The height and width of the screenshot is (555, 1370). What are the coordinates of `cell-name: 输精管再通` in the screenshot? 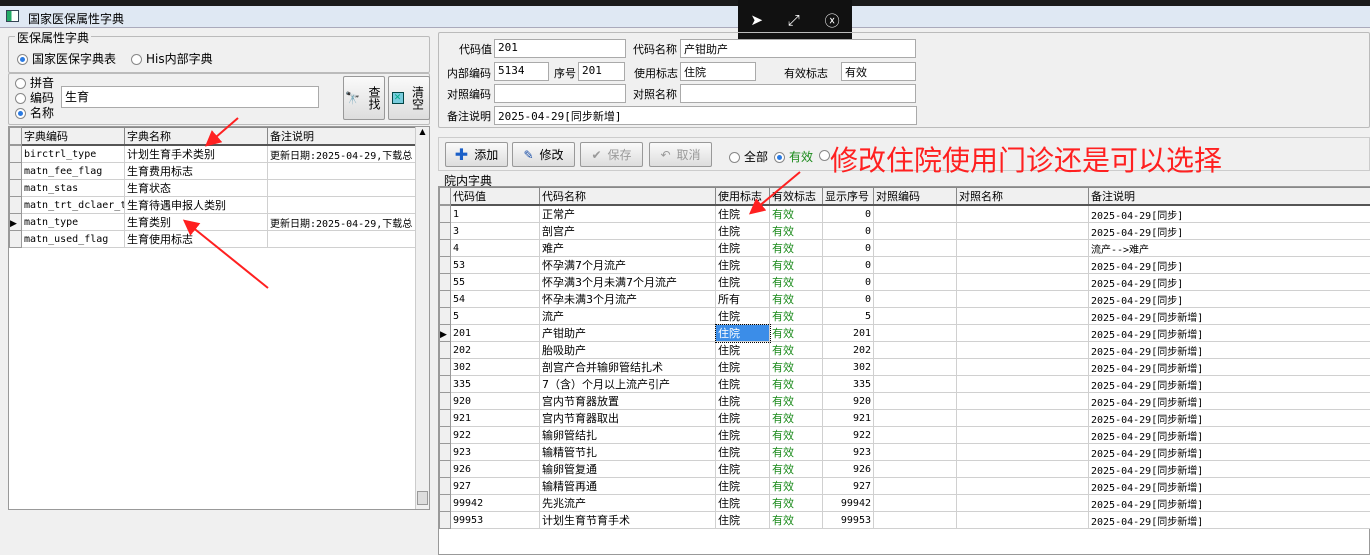 It's located at (627, 486).